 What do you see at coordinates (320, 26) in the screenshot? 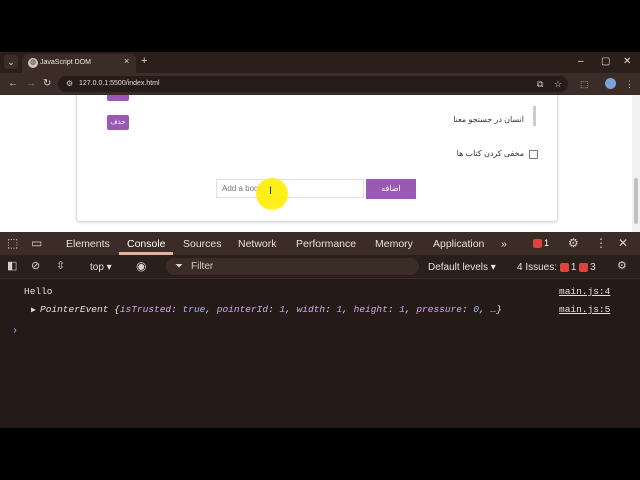
I see `letterbox-top` at bounding box center [320, 26].